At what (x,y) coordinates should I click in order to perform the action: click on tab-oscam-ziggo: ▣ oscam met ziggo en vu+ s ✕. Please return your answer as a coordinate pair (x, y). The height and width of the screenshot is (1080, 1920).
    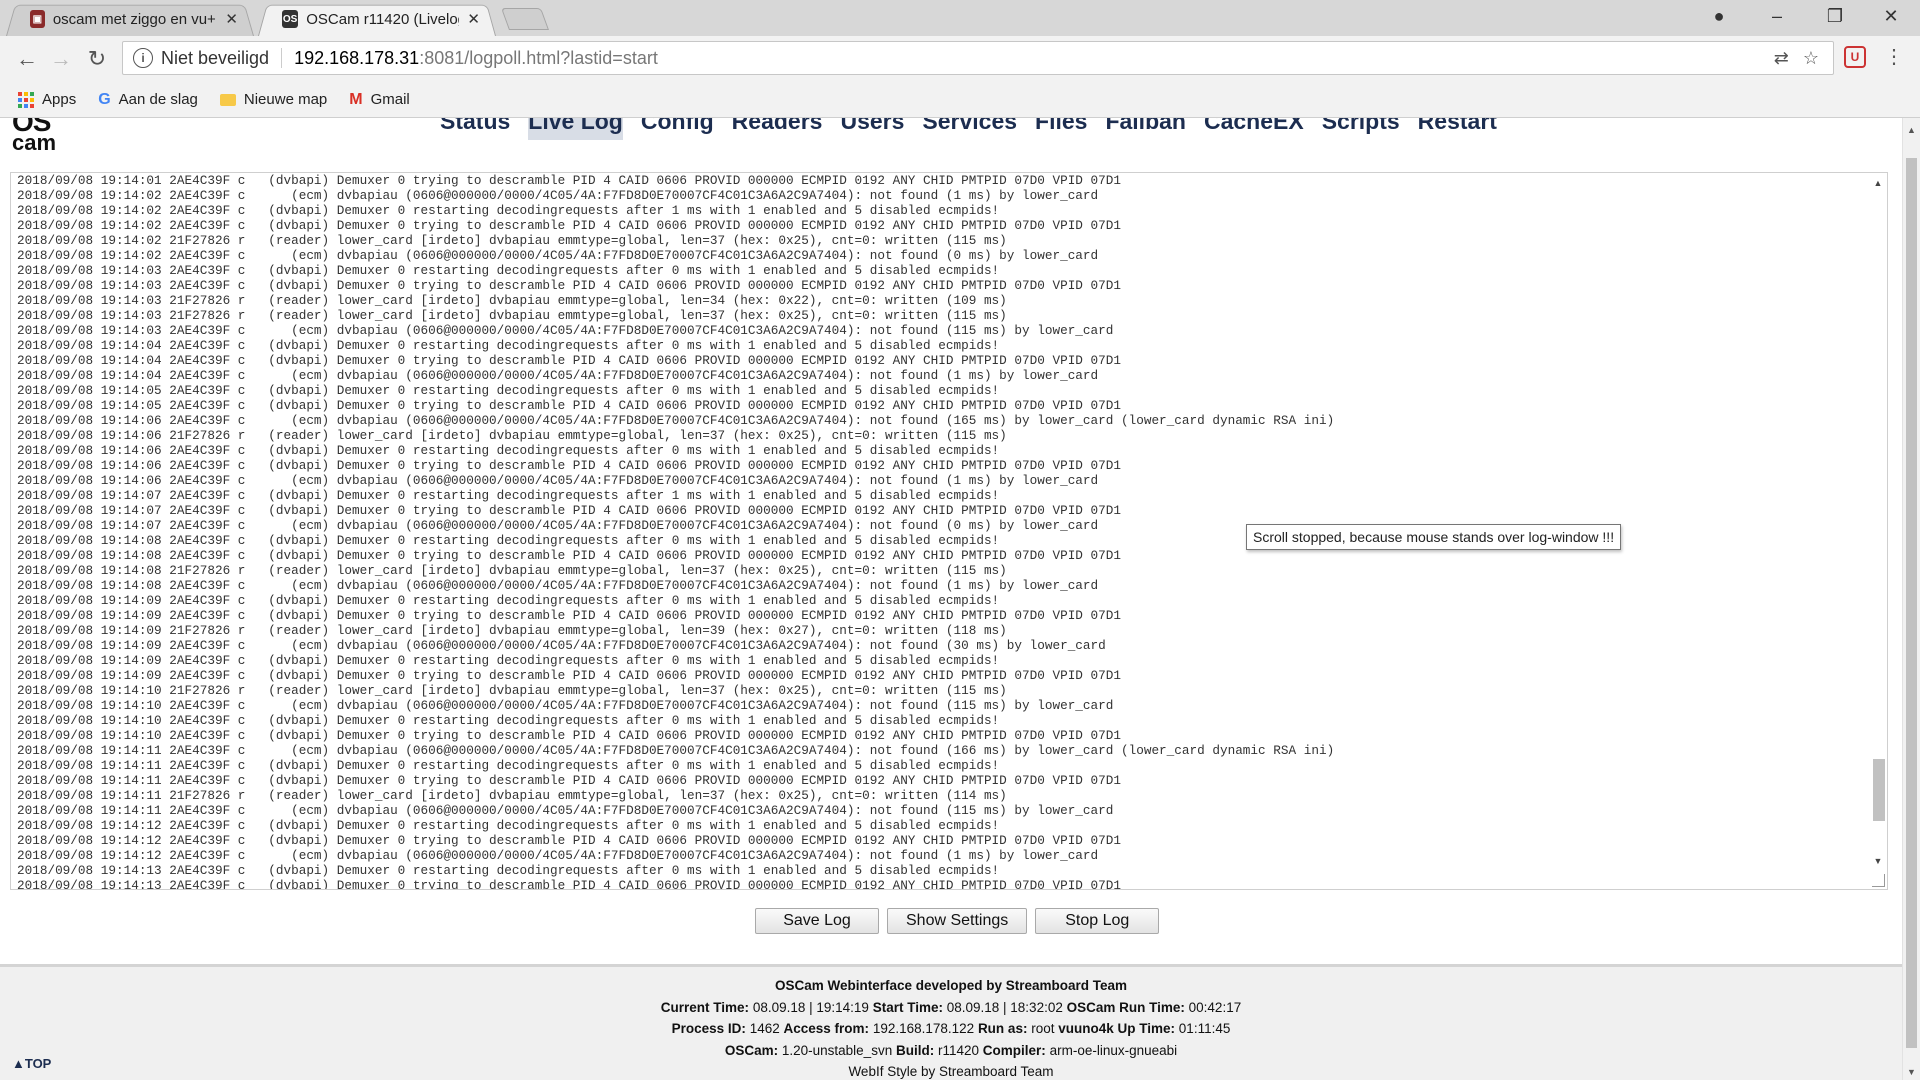
    Looking at the image, I should click on (130, 19).